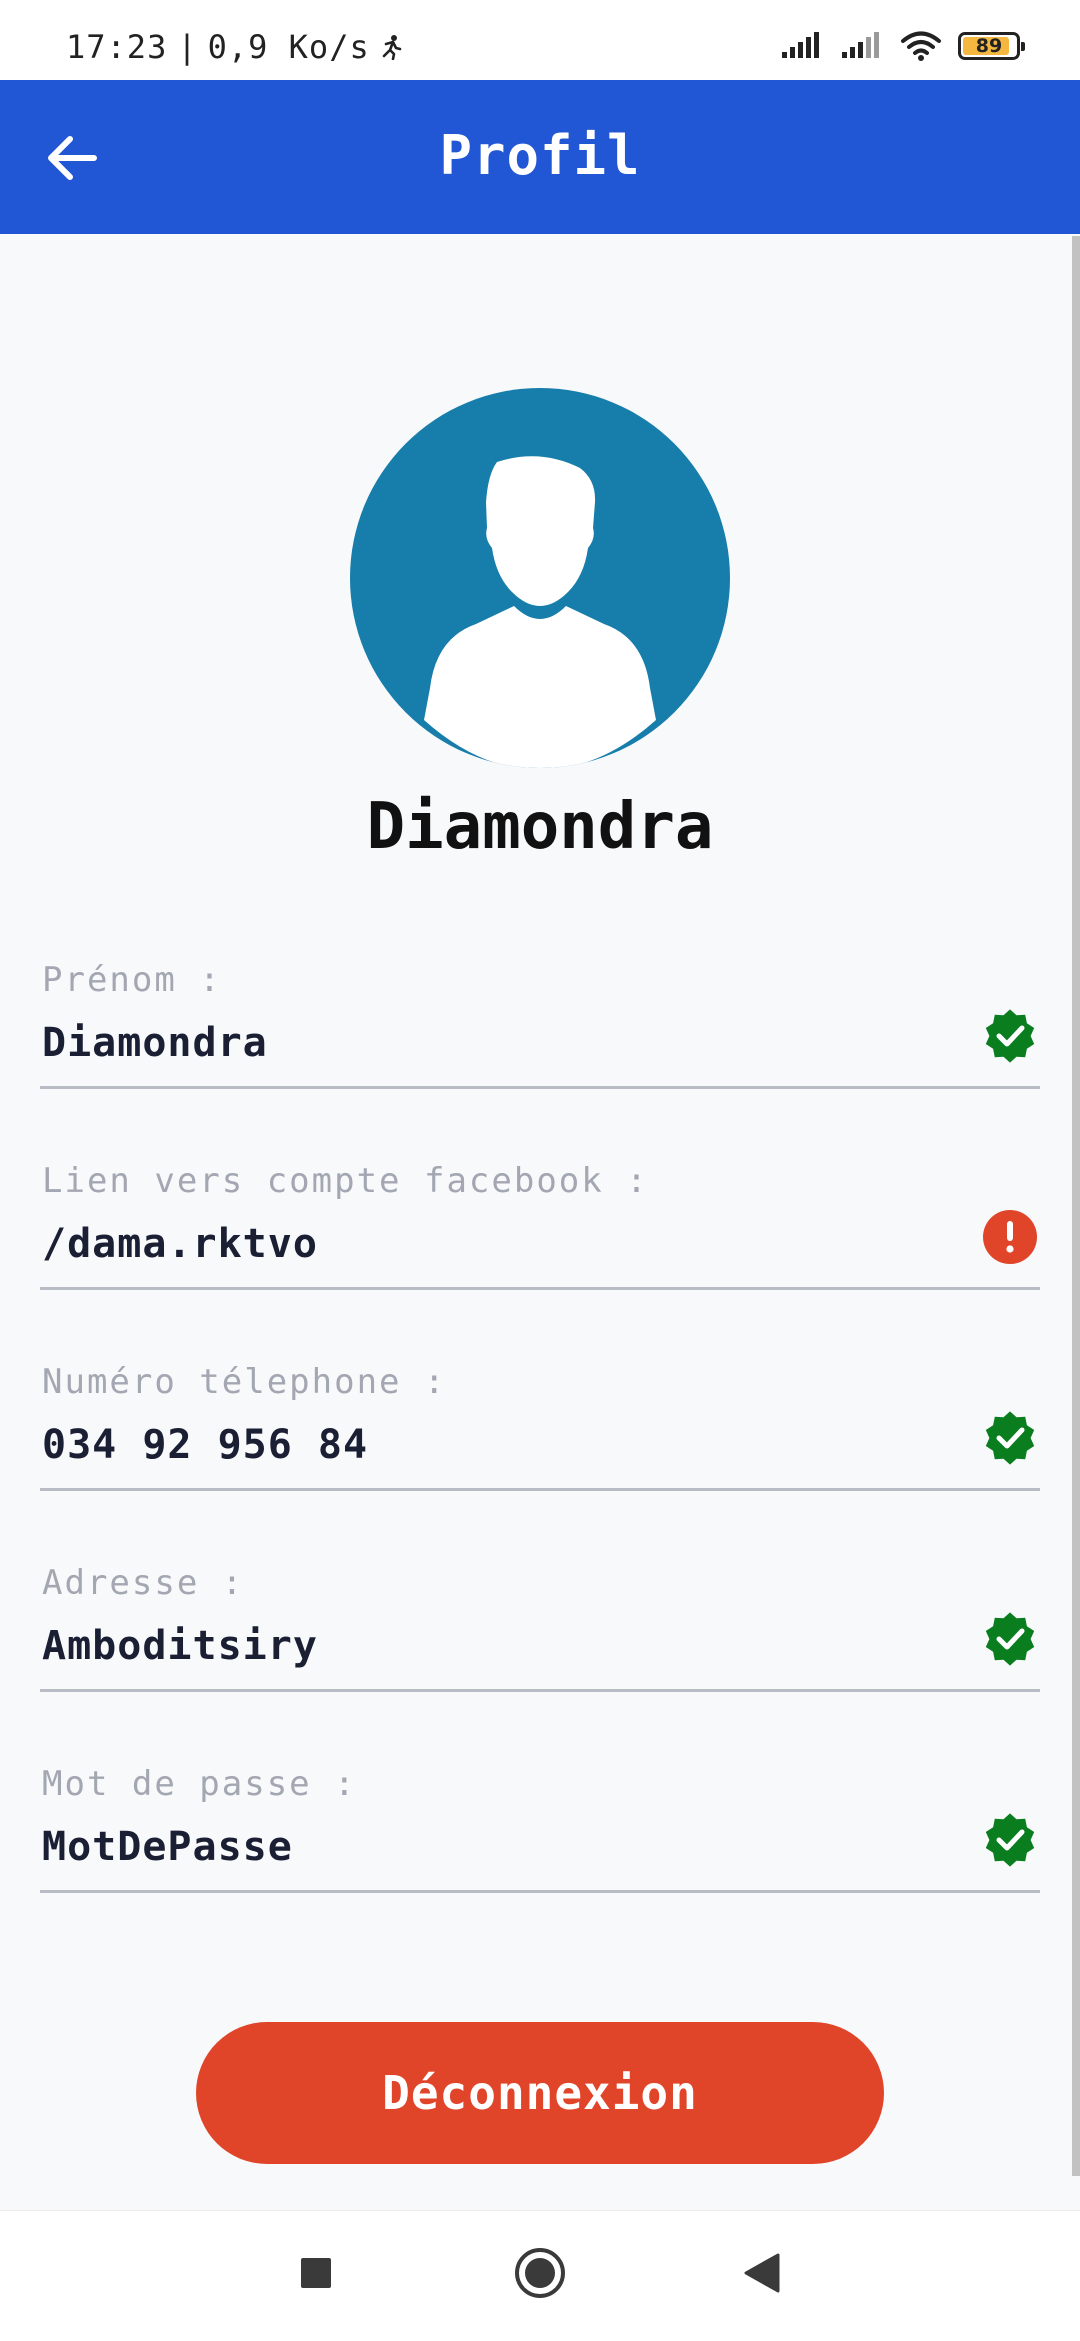 Image resolution: width=1080 pixels, height=2341 pixels. Describe the element at coordinates (860, 45) in the screenshot. I see `signal-2-icon` at that location.